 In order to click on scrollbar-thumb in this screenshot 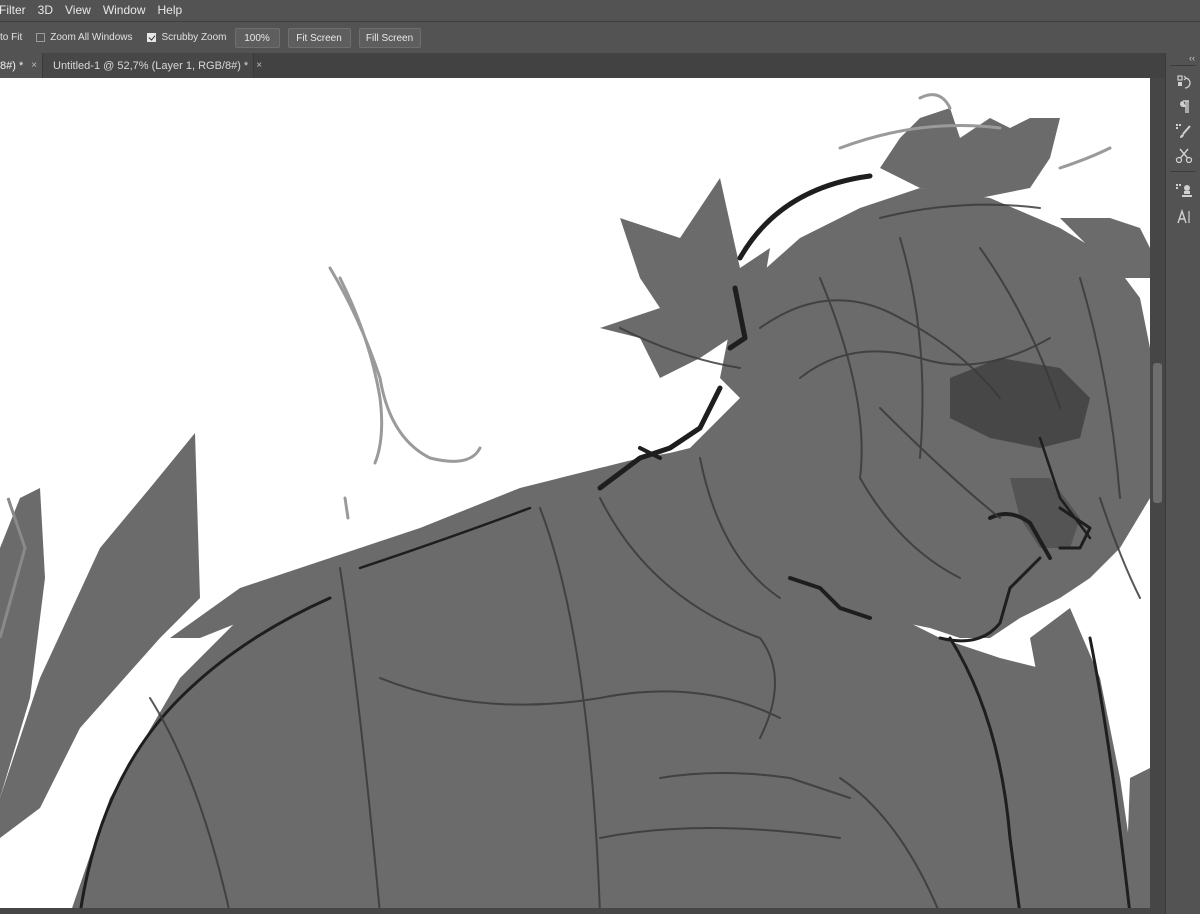, I will do `click(1157, 433)`.